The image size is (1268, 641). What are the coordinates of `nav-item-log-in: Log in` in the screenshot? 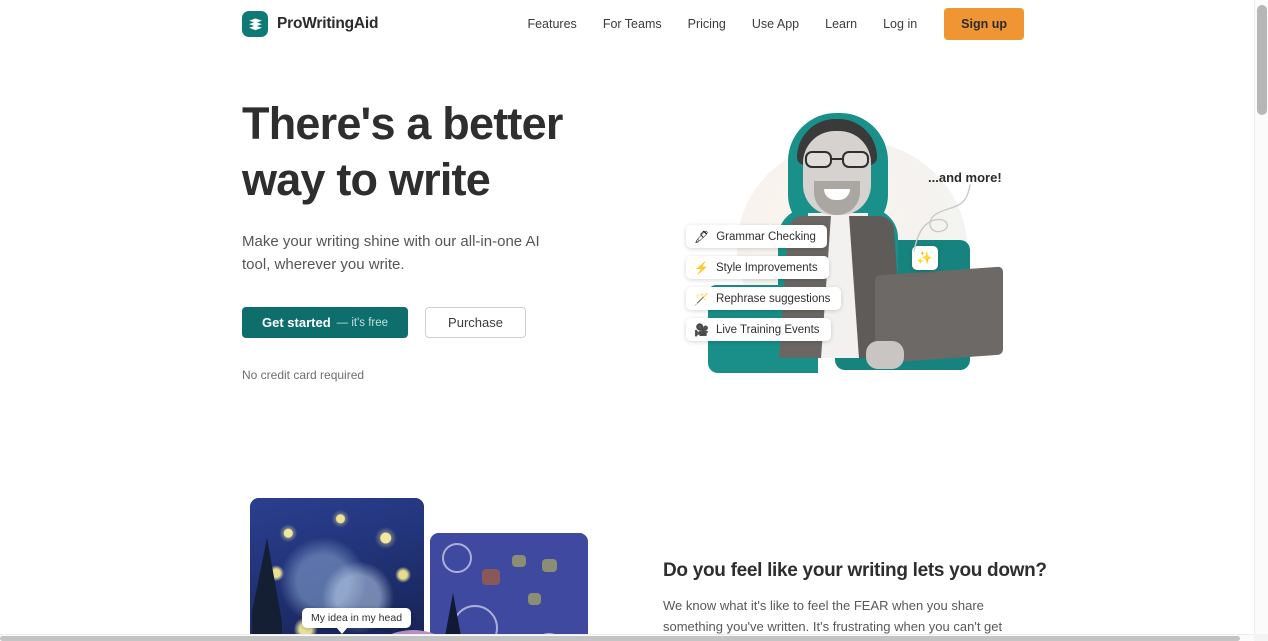 It's located at (900, 24).